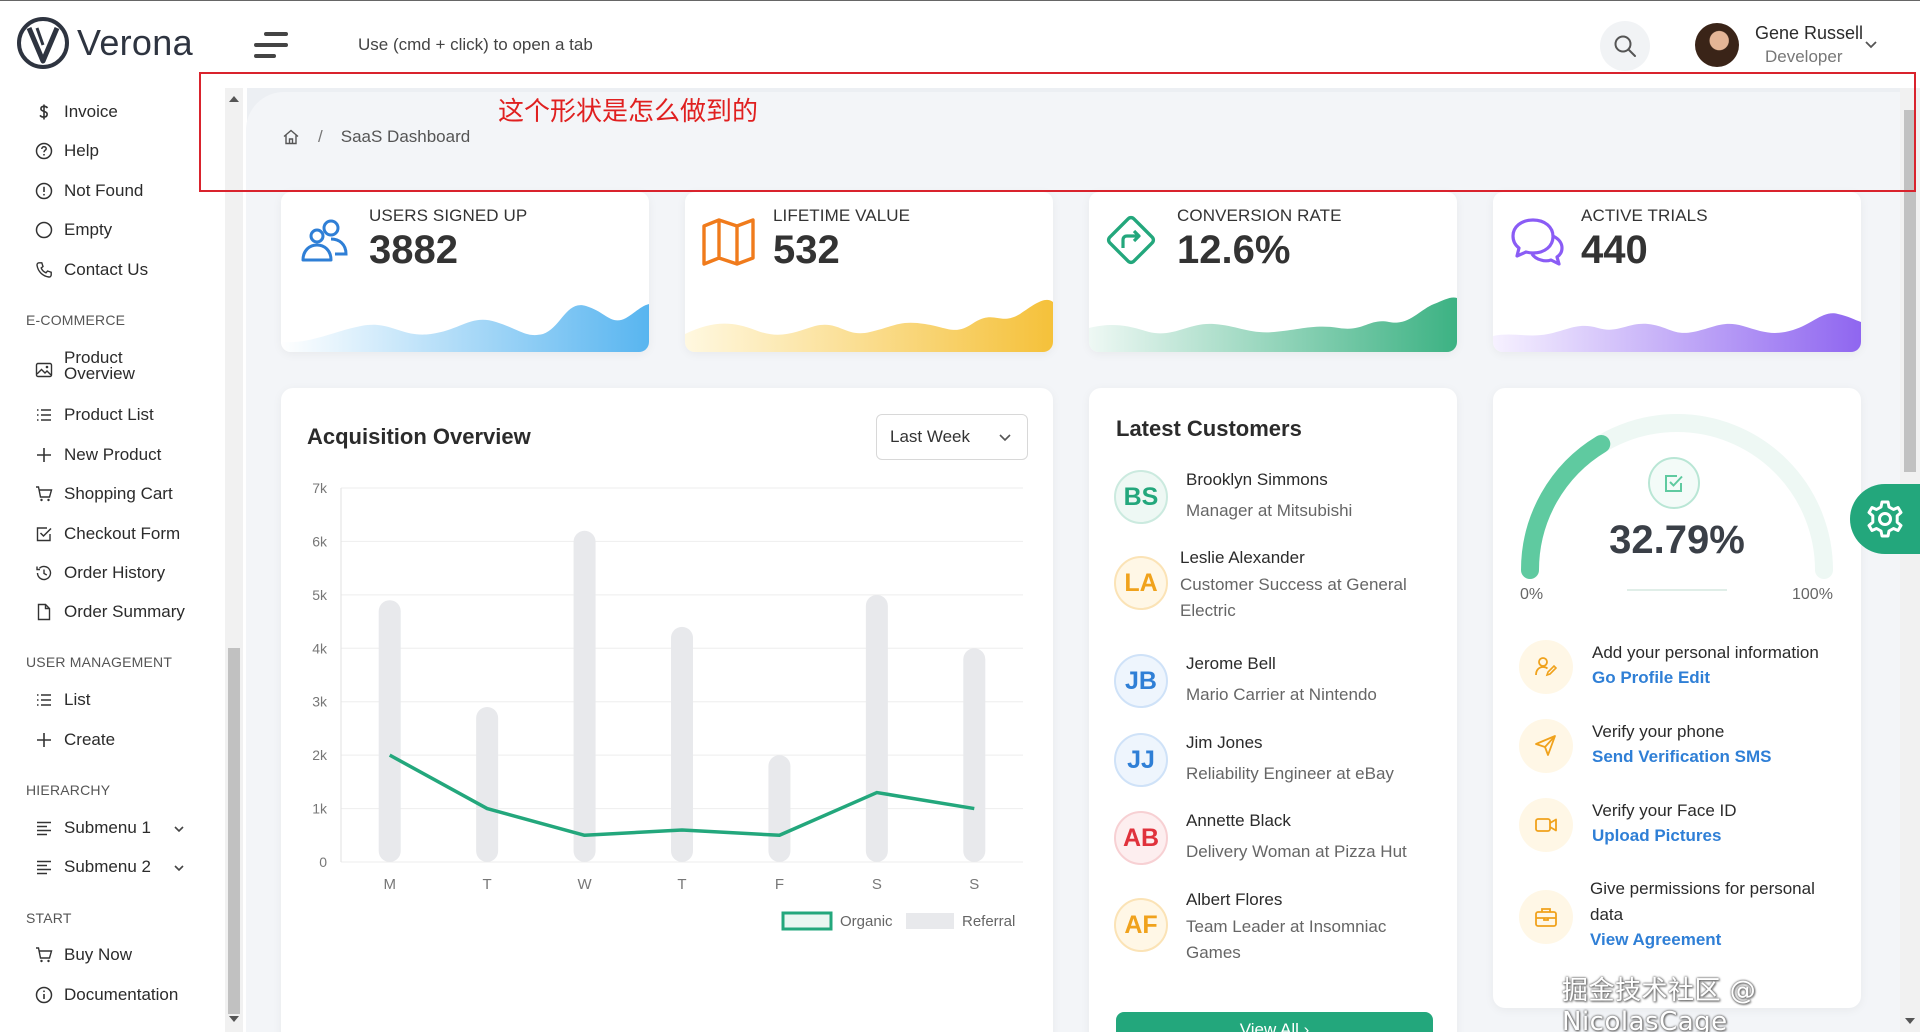  I want to click on customer-name: Leslie Alexander, so click(1242, 557).